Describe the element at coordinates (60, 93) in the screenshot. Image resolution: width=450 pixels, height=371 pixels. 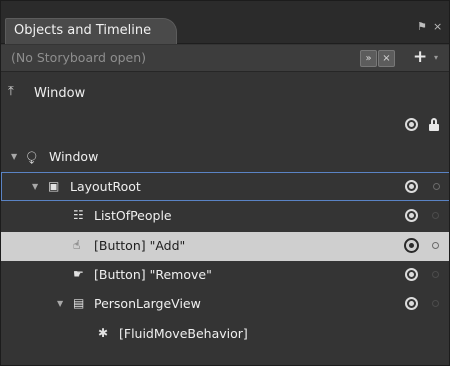
I see `scope-label: Window` at that location.